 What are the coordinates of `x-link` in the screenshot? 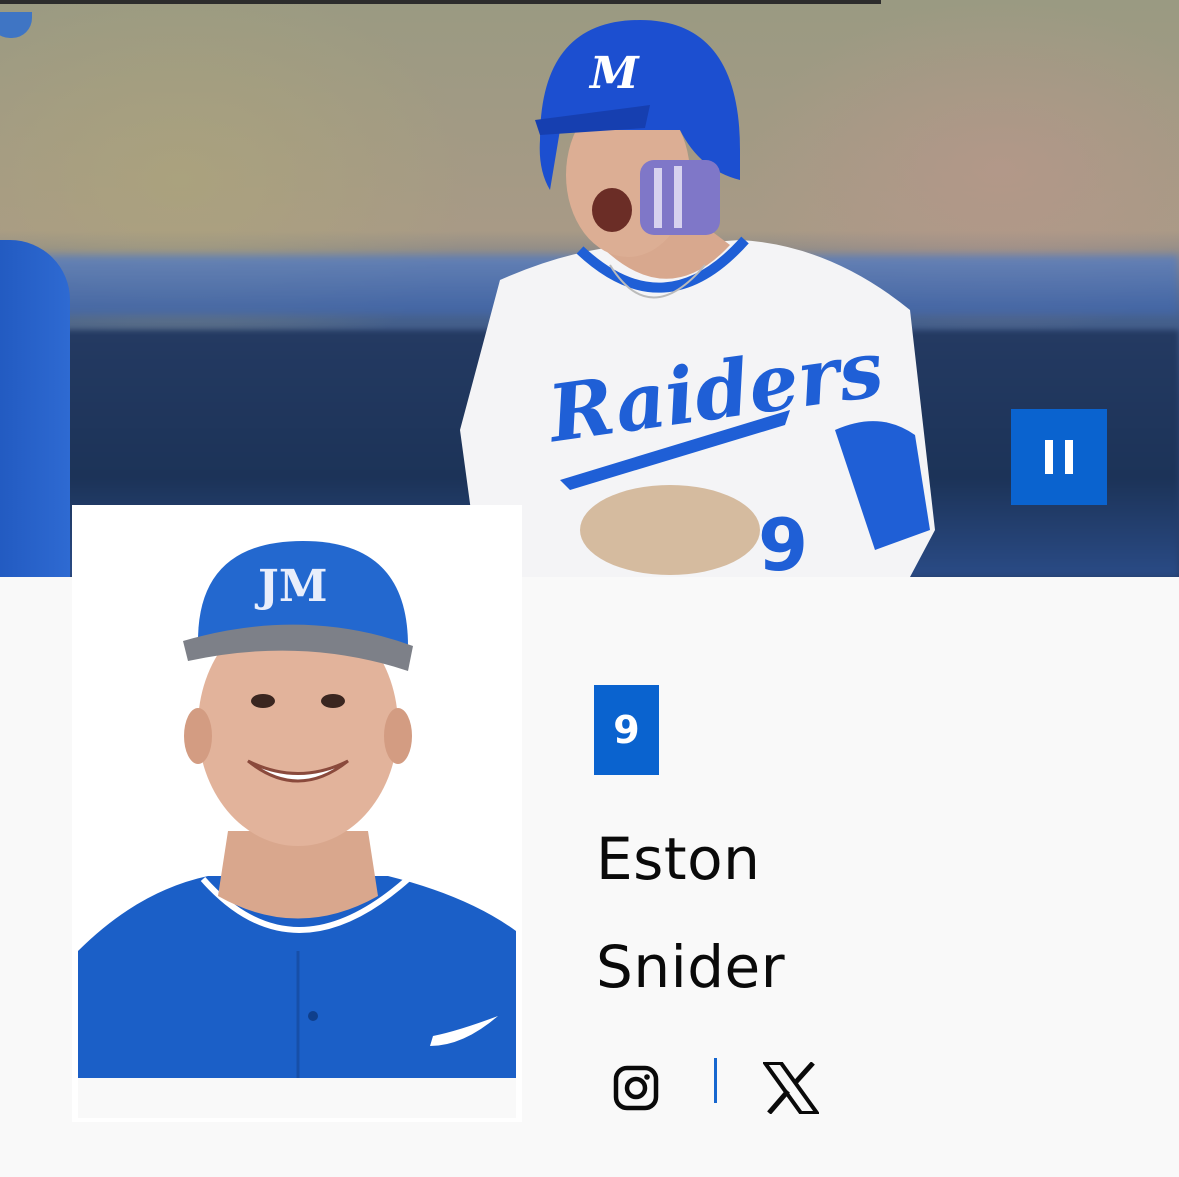 It's located at (791, 1088).